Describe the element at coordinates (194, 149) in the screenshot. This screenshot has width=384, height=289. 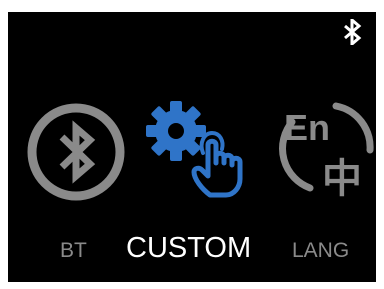
I see `gear-touch-icon` at that location.